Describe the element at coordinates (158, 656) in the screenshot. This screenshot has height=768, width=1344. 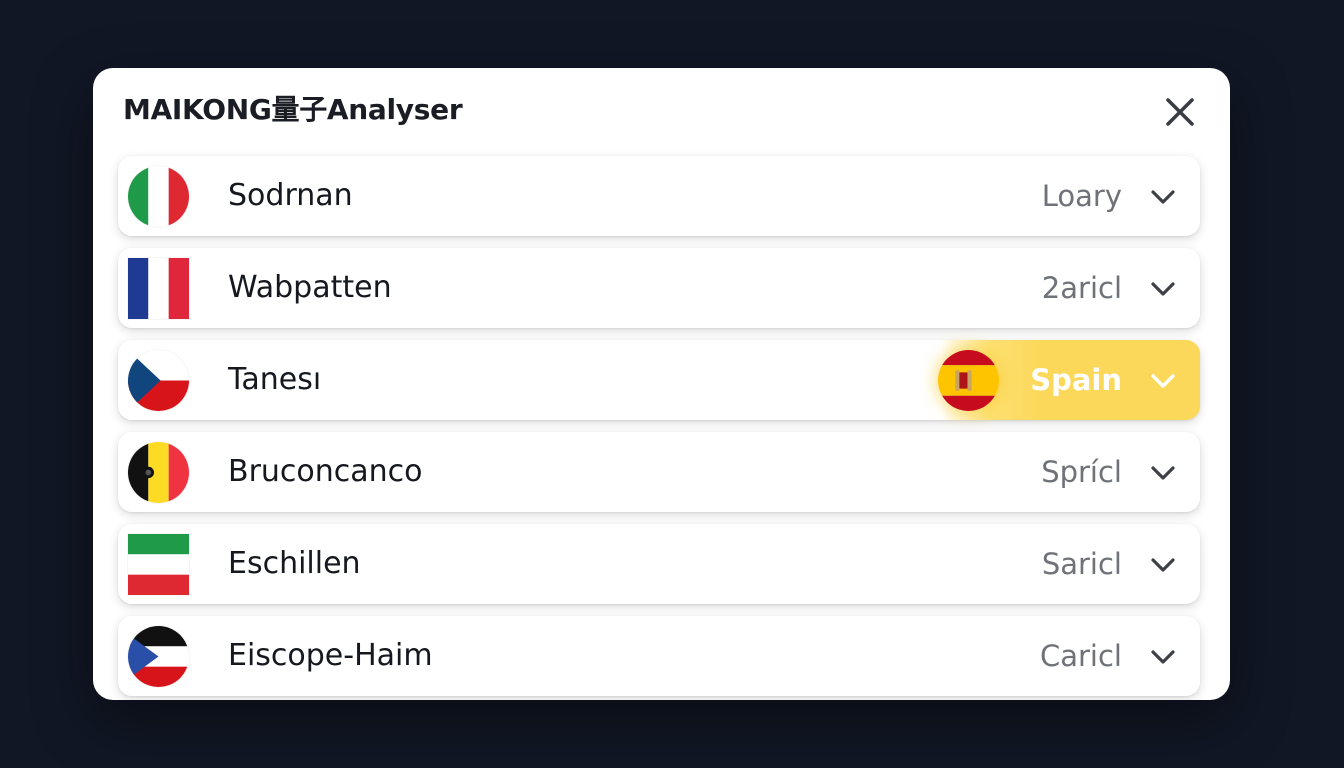
I see `tricolor-triangle-flag-icon` at that location.